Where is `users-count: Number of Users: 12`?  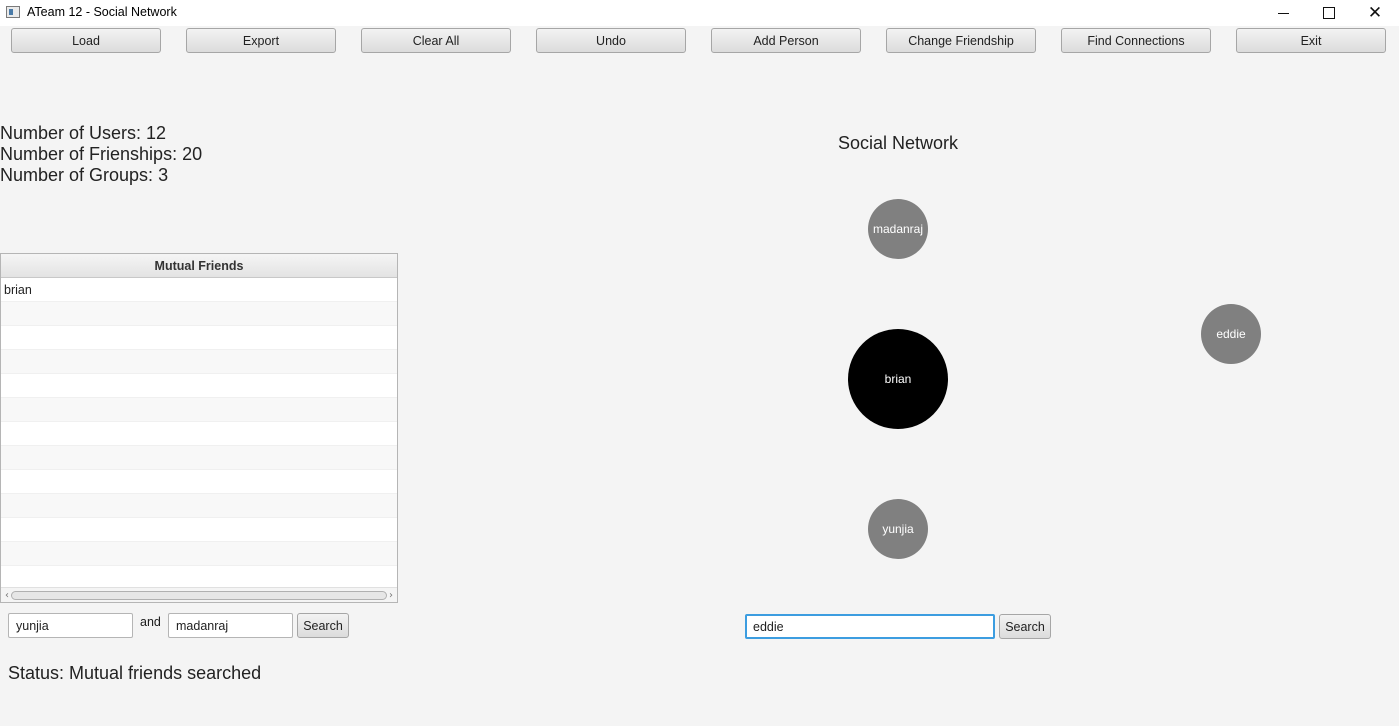
users-count: Number of Users: 12 is located at coordinates (83, 133).